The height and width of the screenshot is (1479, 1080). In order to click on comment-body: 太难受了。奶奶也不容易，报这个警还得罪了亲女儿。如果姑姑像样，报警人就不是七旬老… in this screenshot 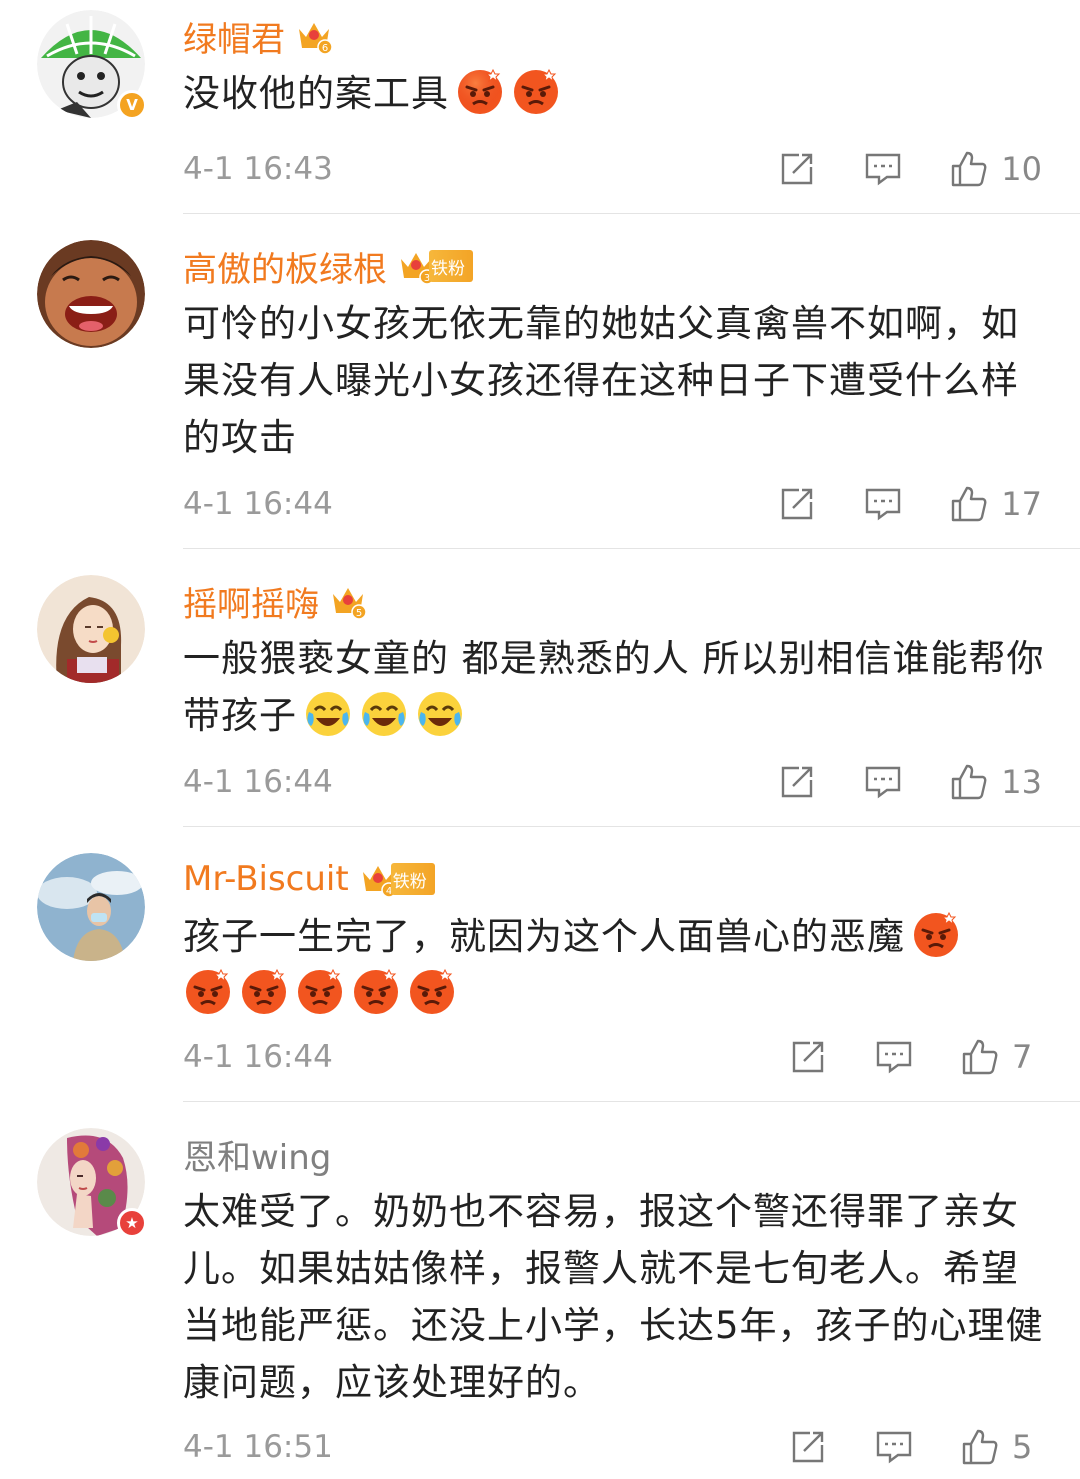, I will do `click(613, 1297)`.